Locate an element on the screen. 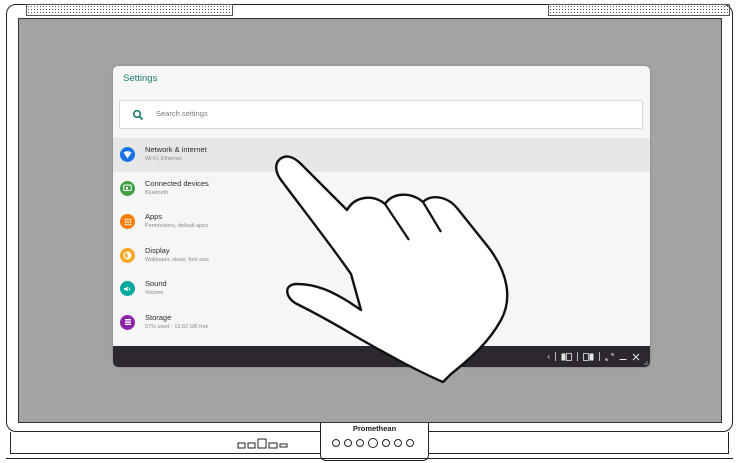 This screenshot has width=739, height=463. monitor-stand-line is located at coordinates (369, 458).